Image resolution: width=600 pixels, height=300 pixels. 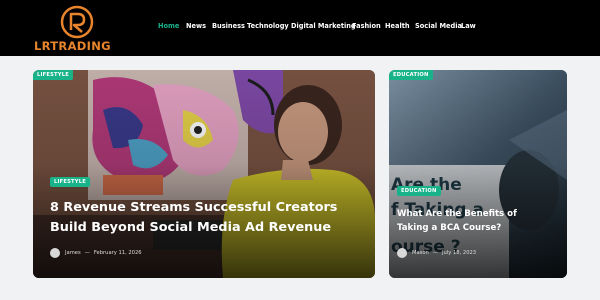 What do you see at coordinates (449, 228) in the screenshot?
I see `post-title-line: Taking a BCA Course?` at bounding box center [449, 228].